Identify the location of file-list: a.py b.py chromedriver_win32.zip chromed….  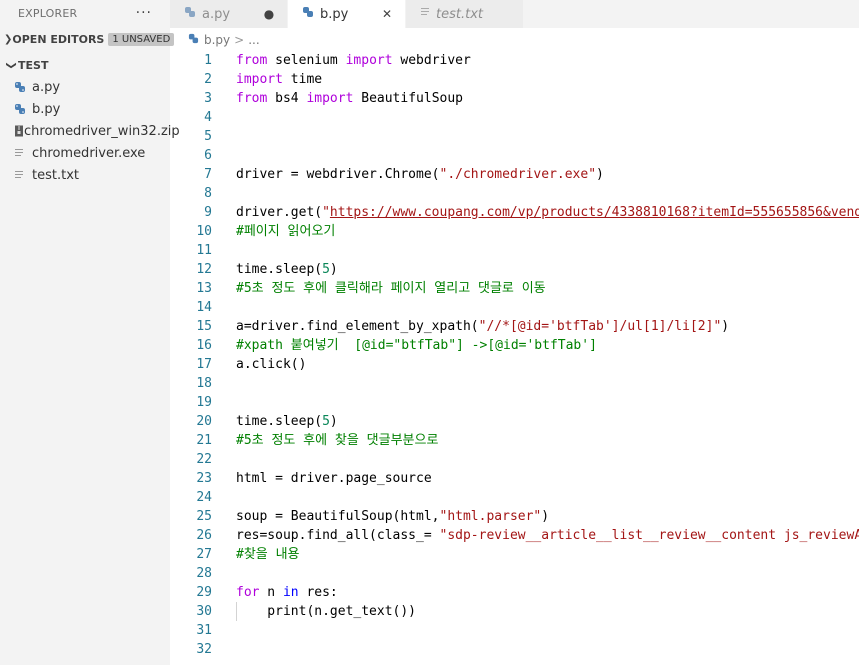
(90, 131).